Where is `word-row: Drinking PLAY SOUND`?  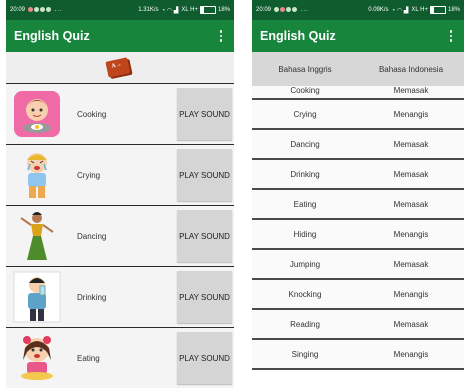 word-row: Drinking PLAY SOUND is located at coordinates (120, 296).